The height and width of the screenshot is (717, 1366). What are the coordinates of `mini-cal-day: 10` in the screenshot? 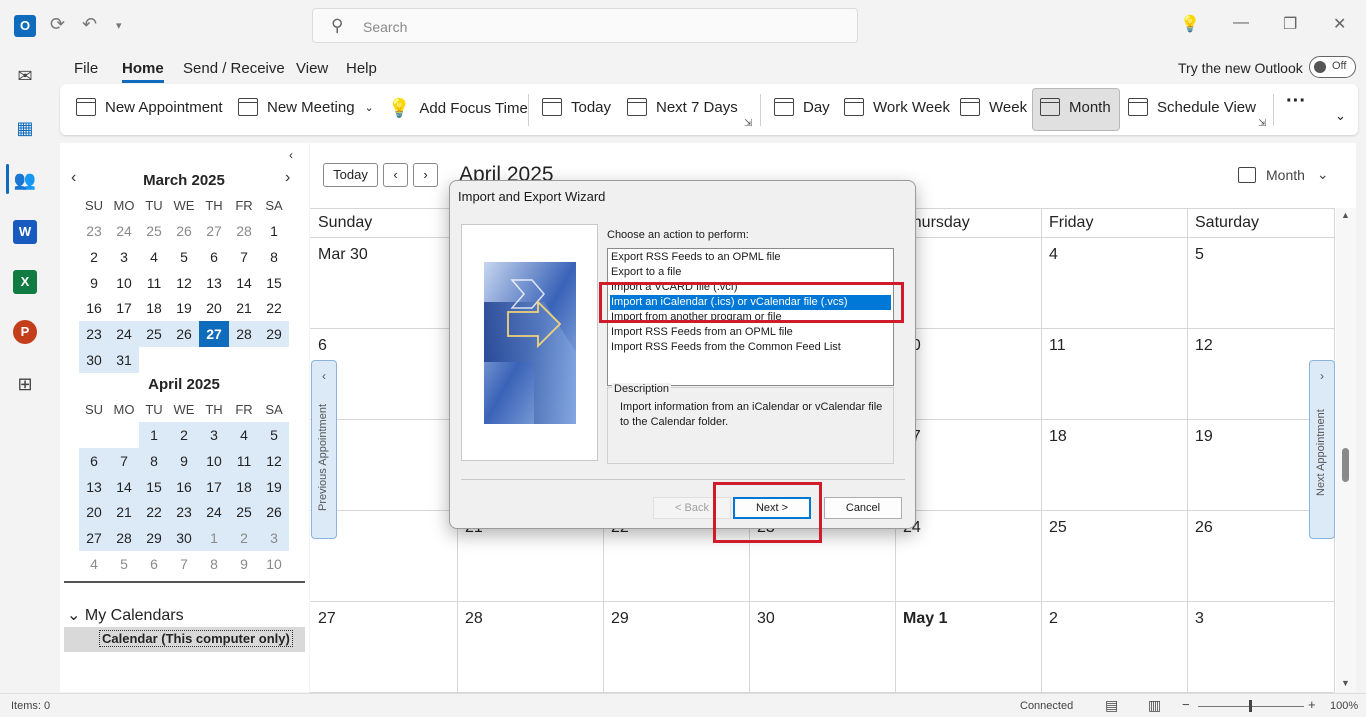 It's located at (274, 564).